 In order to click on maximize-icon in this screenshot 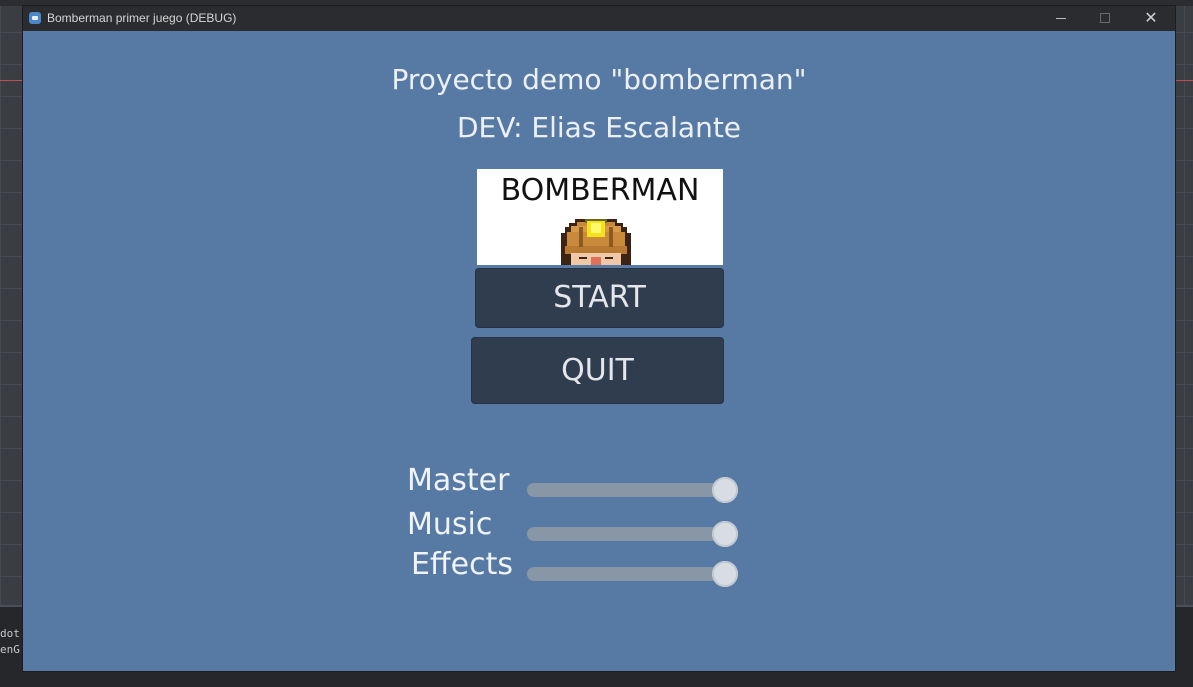, I will do `click(1105, 18)`.